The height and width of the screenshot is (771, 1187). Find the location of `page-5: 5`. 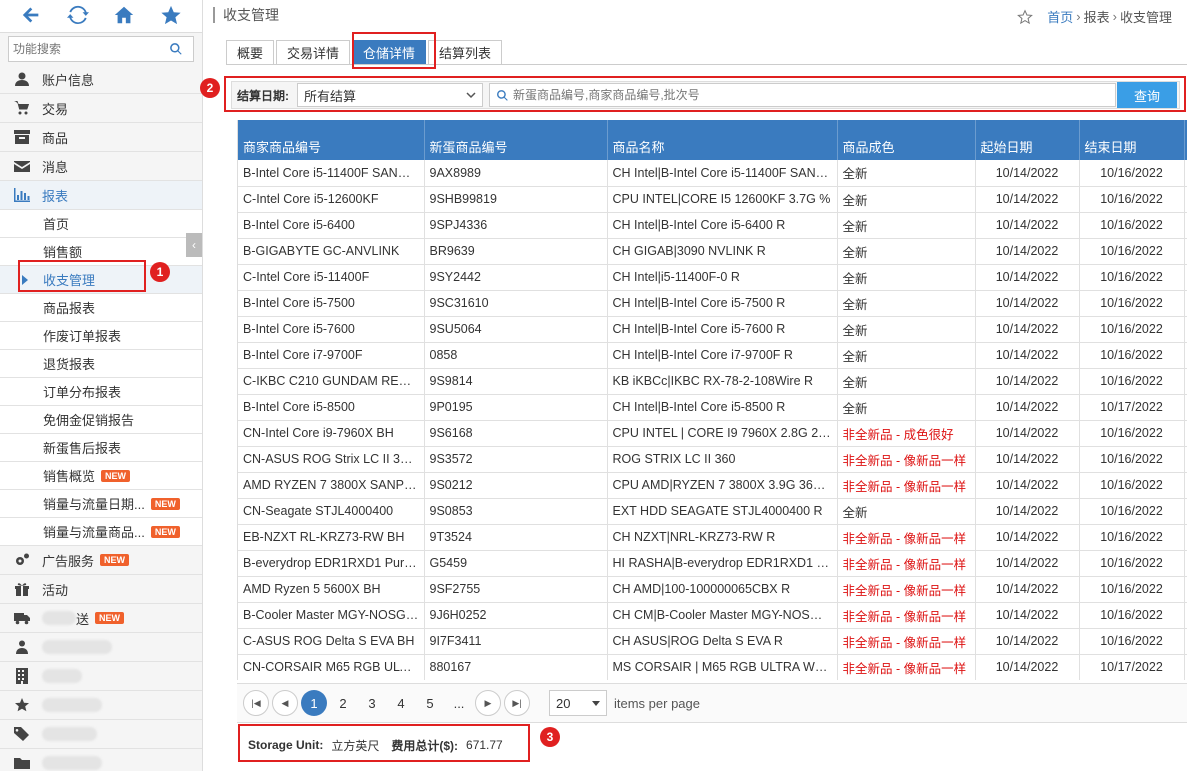

page-5: 5 is located at coordinates (430, 703).